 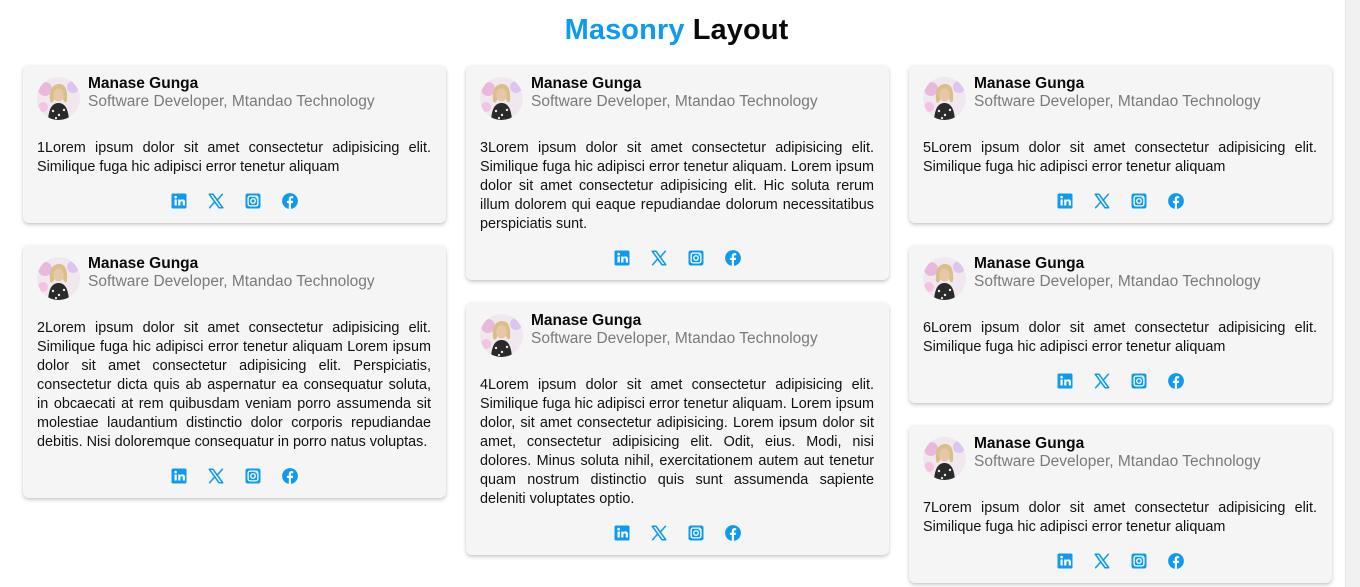 What do you see at coordinates (740, 30) in the screenshot?
I see `page-title-rest: Layout` at bounding box center [740, 30].